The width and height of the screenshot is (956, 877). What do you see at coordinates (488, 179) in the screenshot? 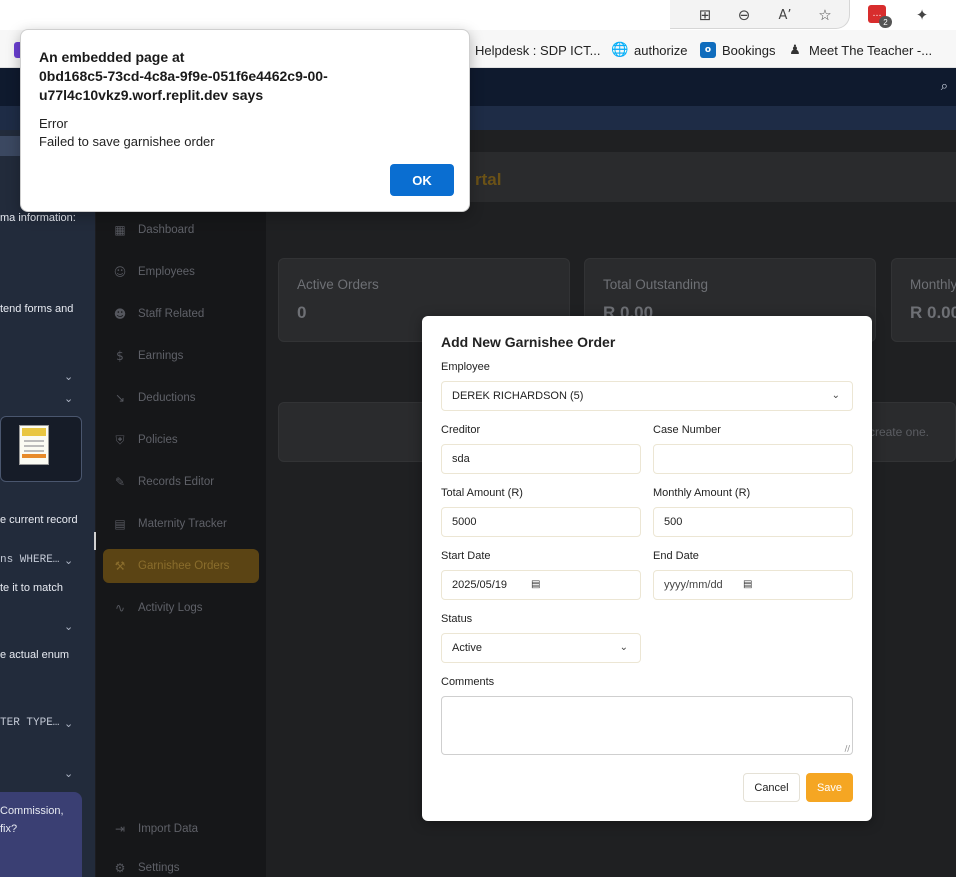
I see `page-title: rtal` at bounding box center [488, 179].